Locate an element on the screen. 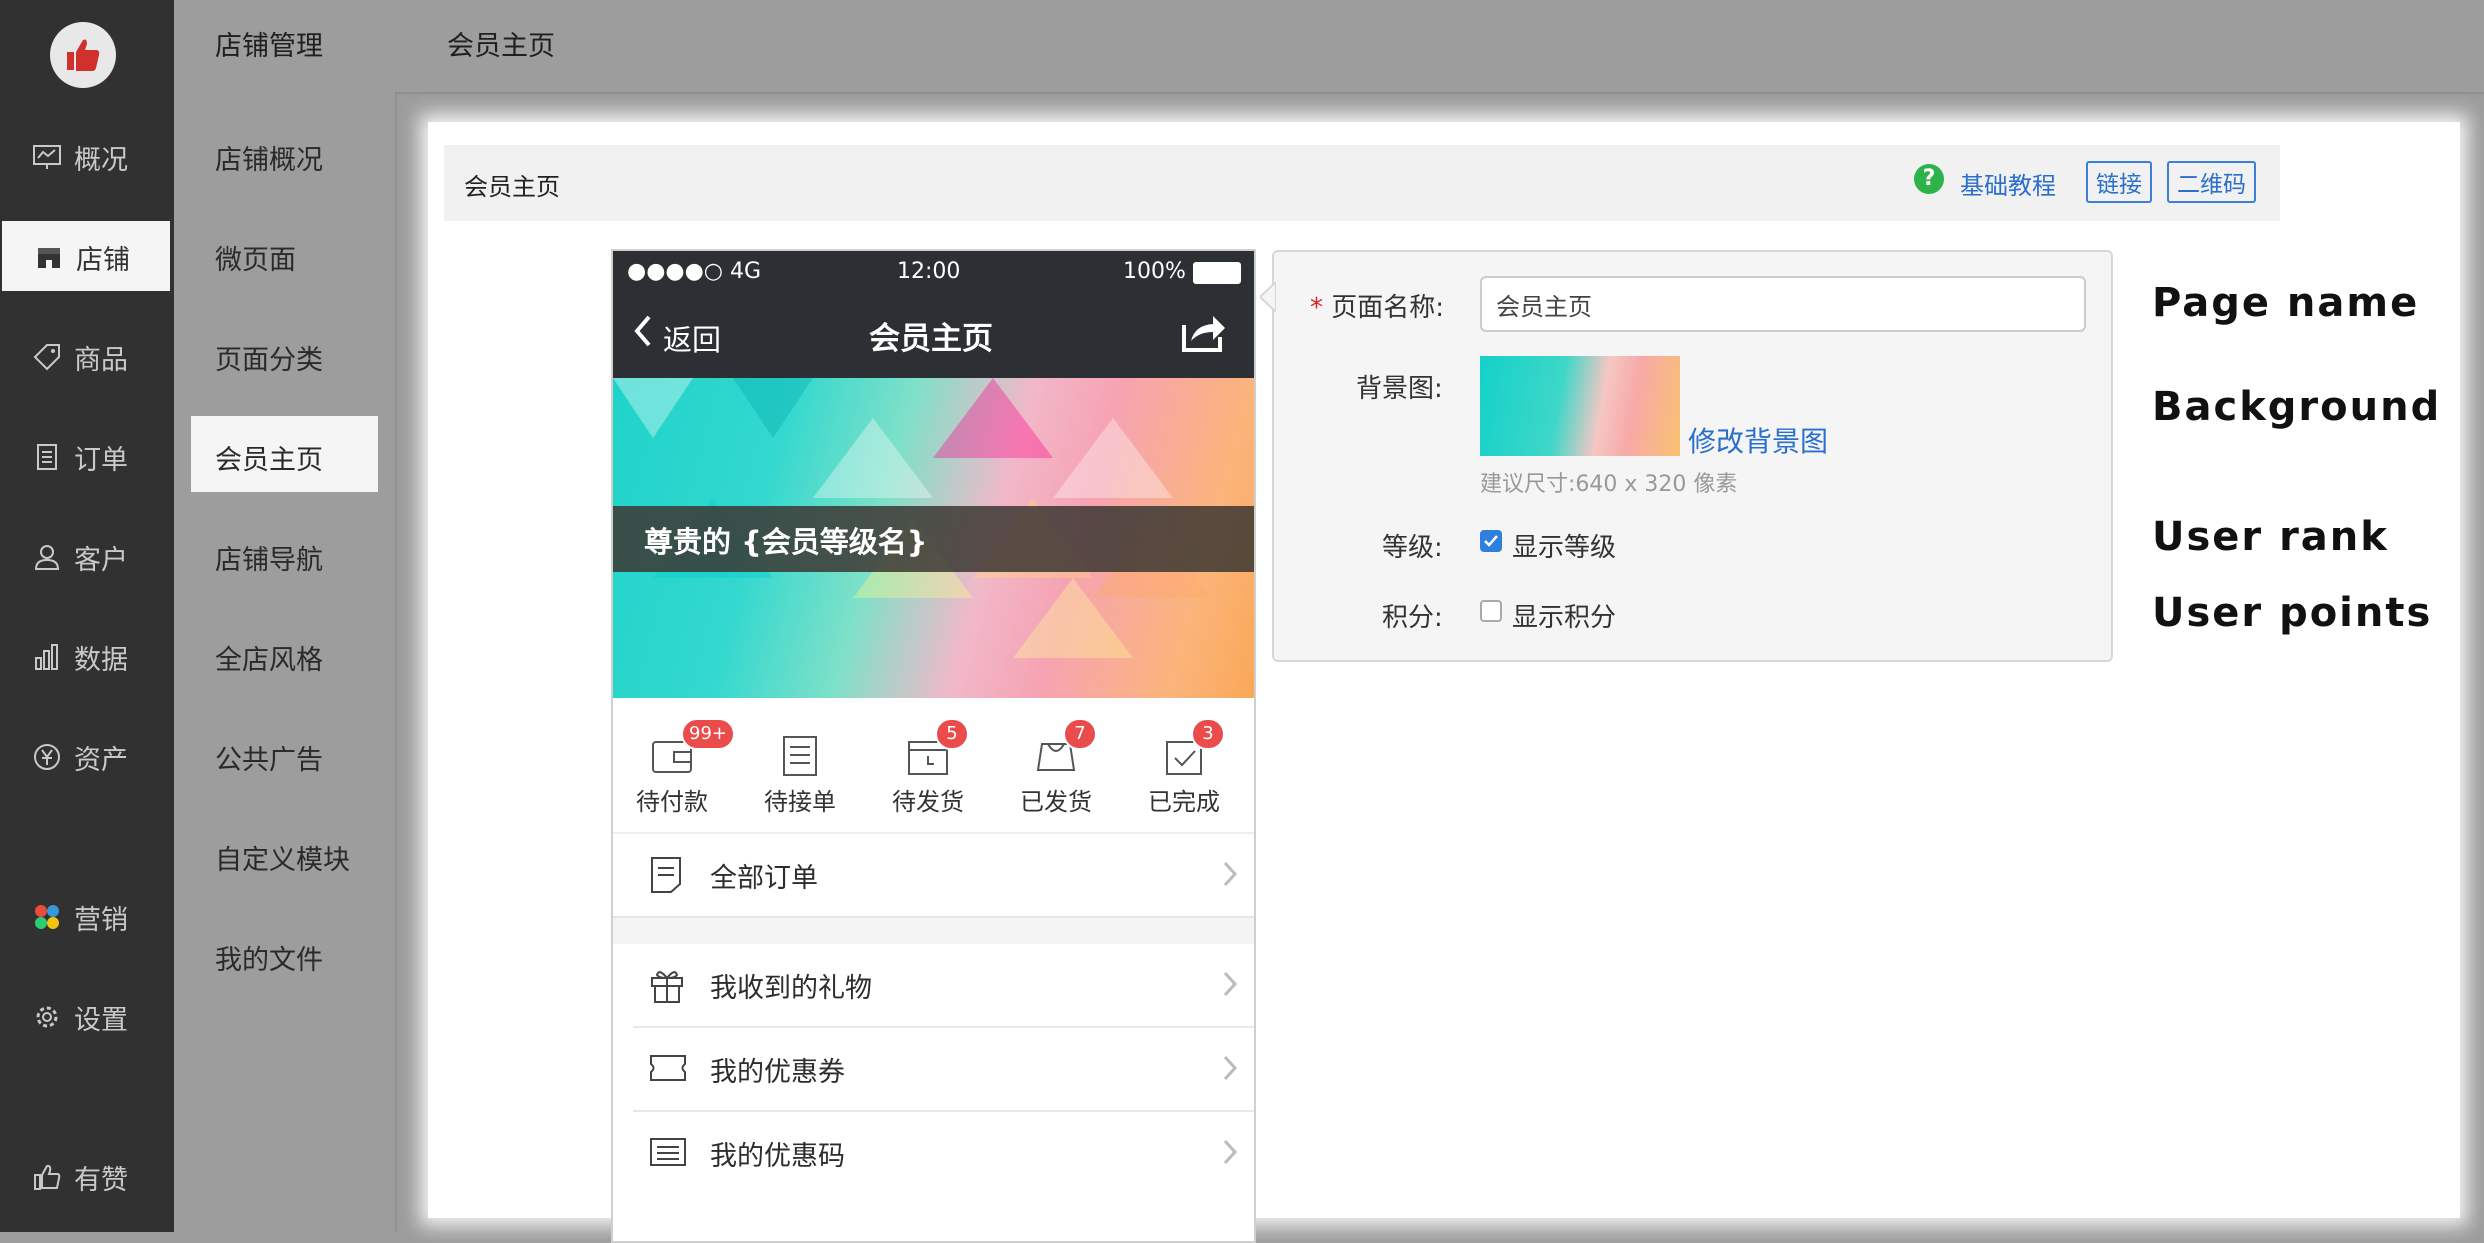  breadcrumb-title: 会员主页 is located at coordinates (512, 187).